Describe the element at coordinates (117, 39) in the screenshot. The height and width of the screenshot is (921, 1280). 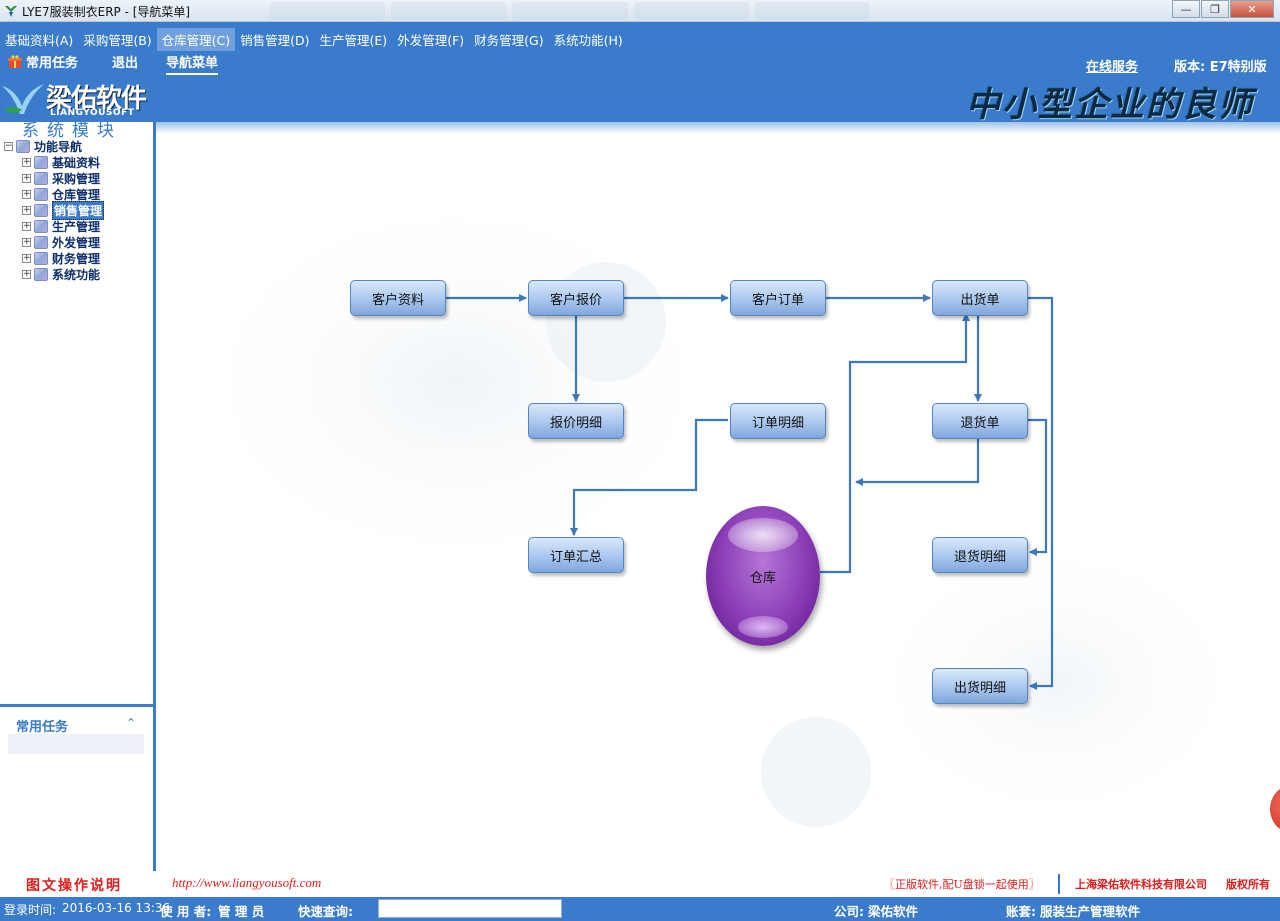
I see `menu-purchase: 采购管理(B)` at that location.